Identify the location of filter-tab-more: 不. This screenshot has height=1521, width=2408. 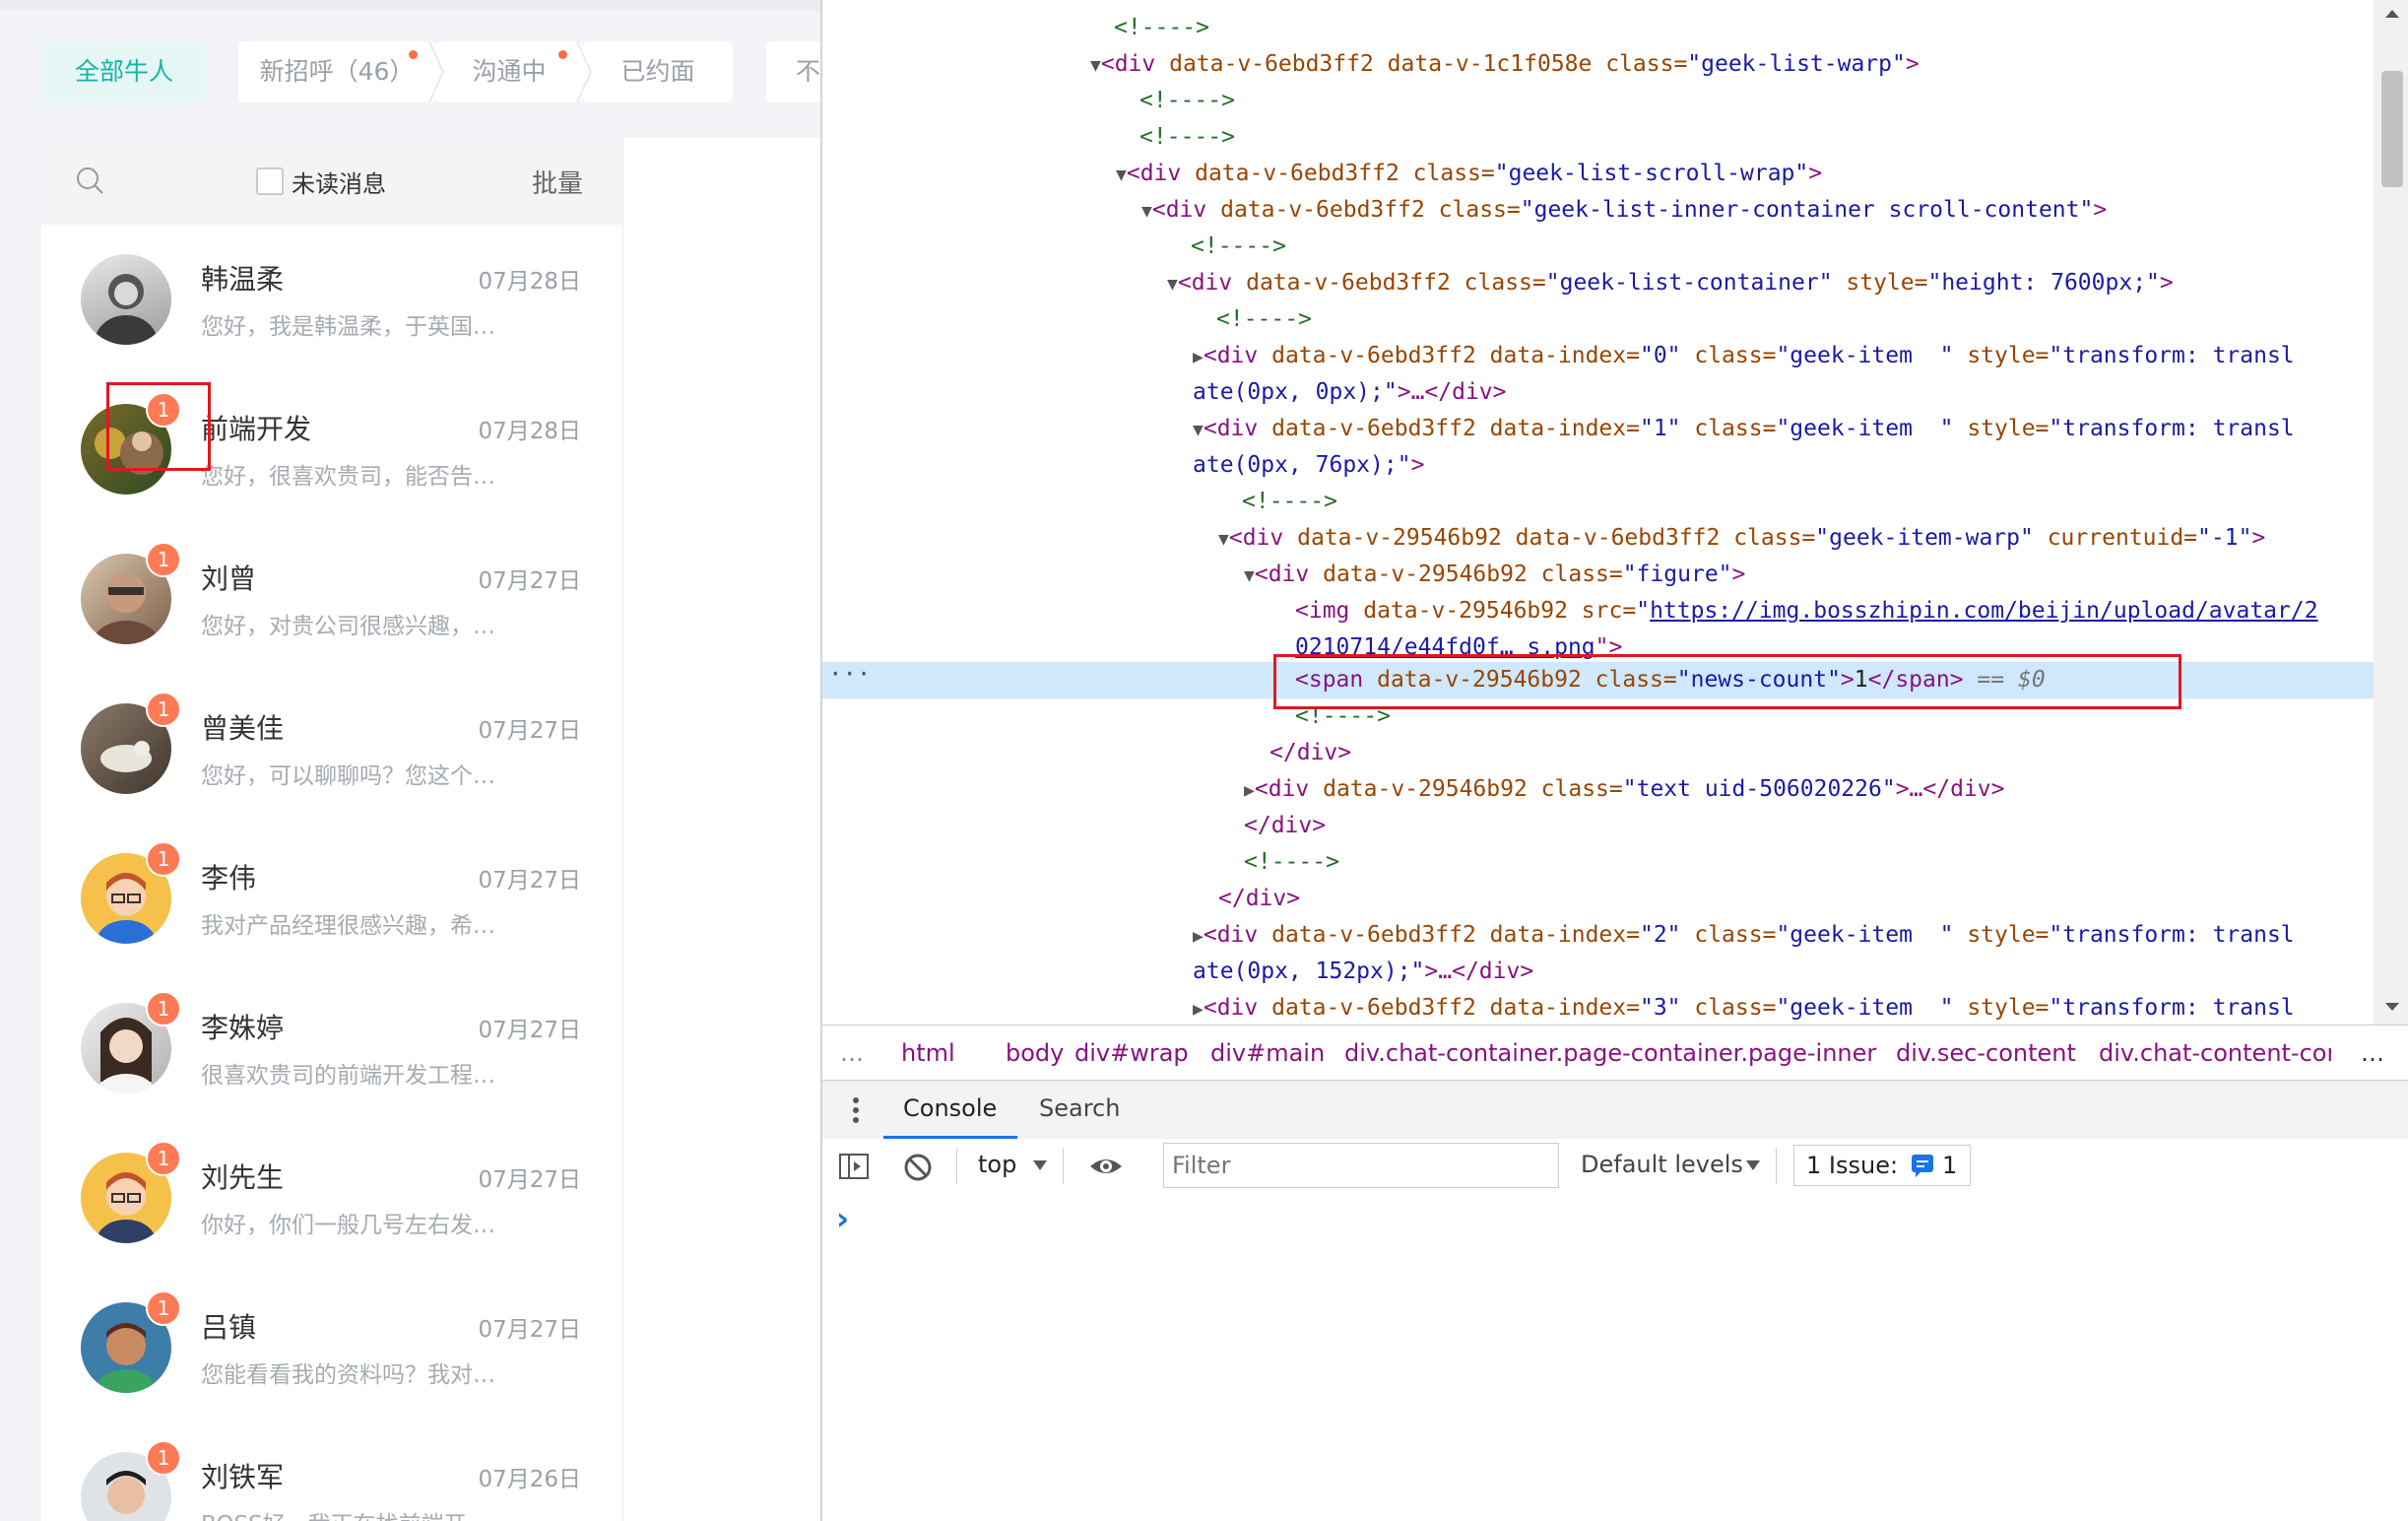
(793, 71).